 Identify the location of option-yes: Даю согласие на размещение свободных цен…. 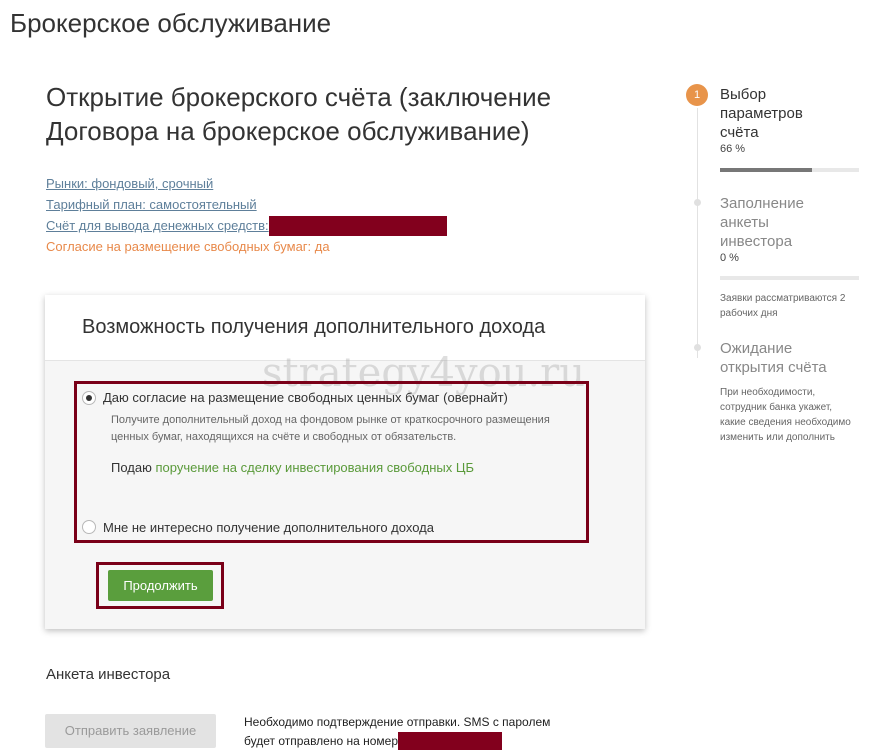
(332, 400).